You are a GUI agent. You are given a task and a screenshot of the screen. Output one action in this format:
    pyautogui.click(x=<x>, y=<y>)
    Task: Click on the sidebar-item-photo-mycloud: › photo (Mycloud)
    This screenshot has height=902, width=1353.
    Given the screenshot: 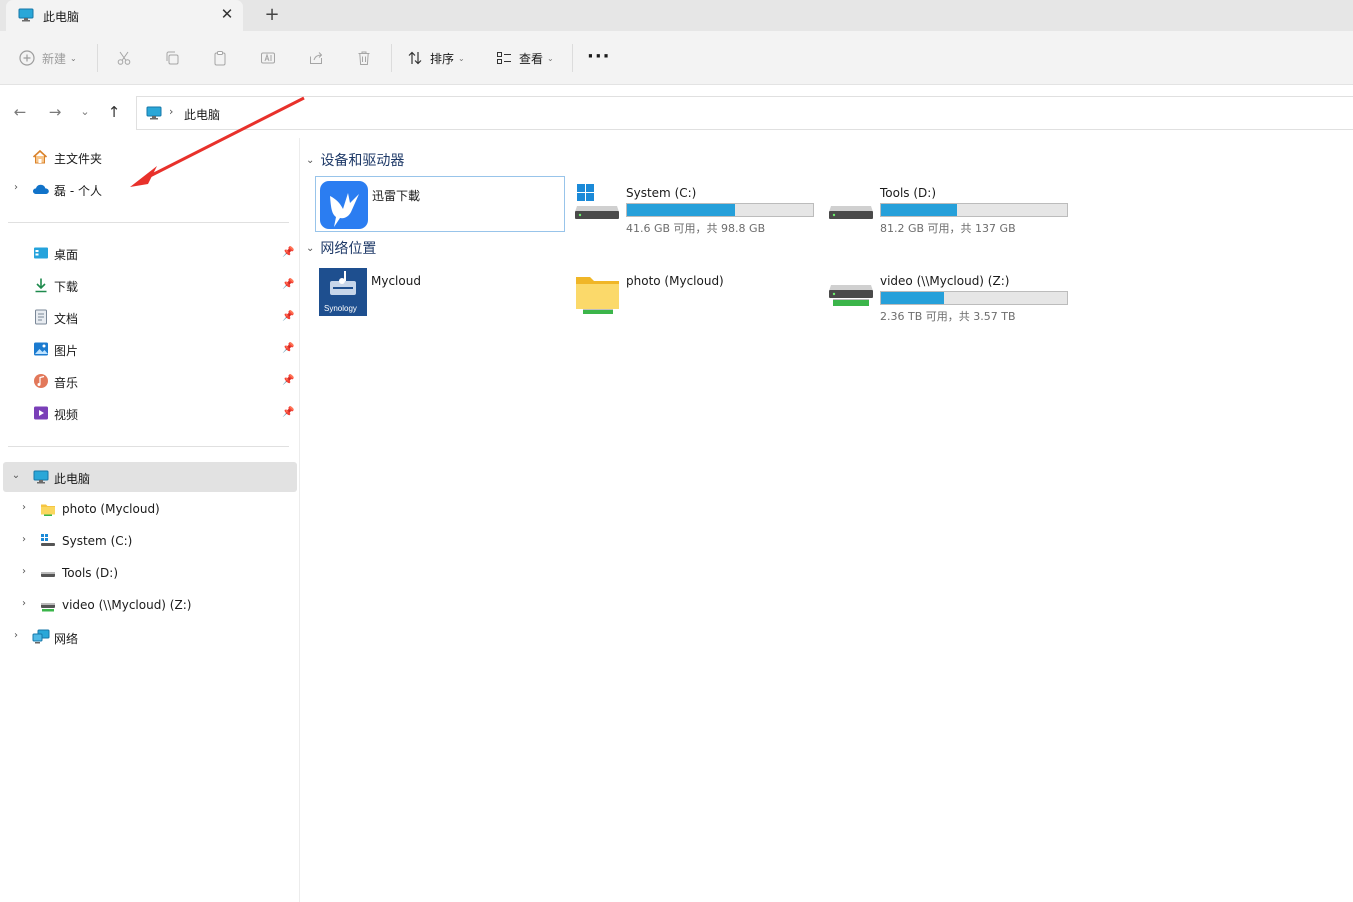 What is the action you would take?
    pyautogui.click(x=148, y=509)
    